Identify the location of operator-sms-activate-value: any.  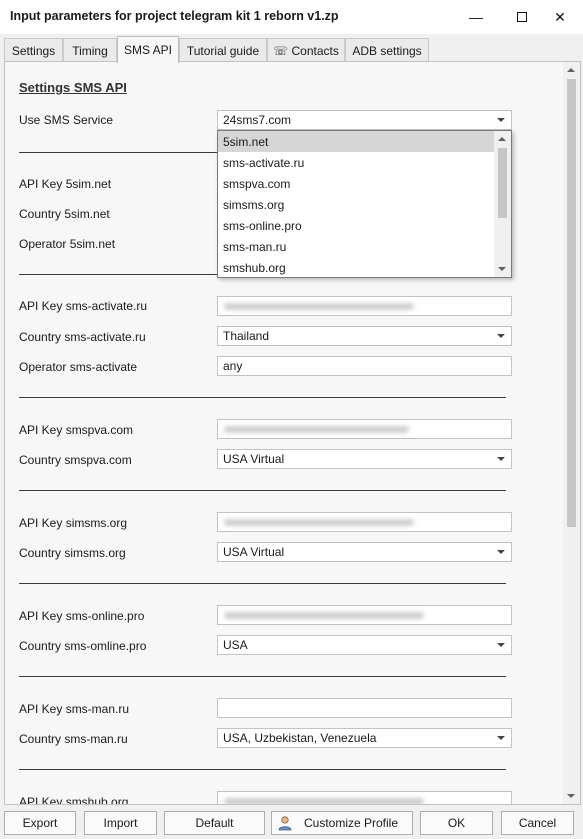
(233, 366).